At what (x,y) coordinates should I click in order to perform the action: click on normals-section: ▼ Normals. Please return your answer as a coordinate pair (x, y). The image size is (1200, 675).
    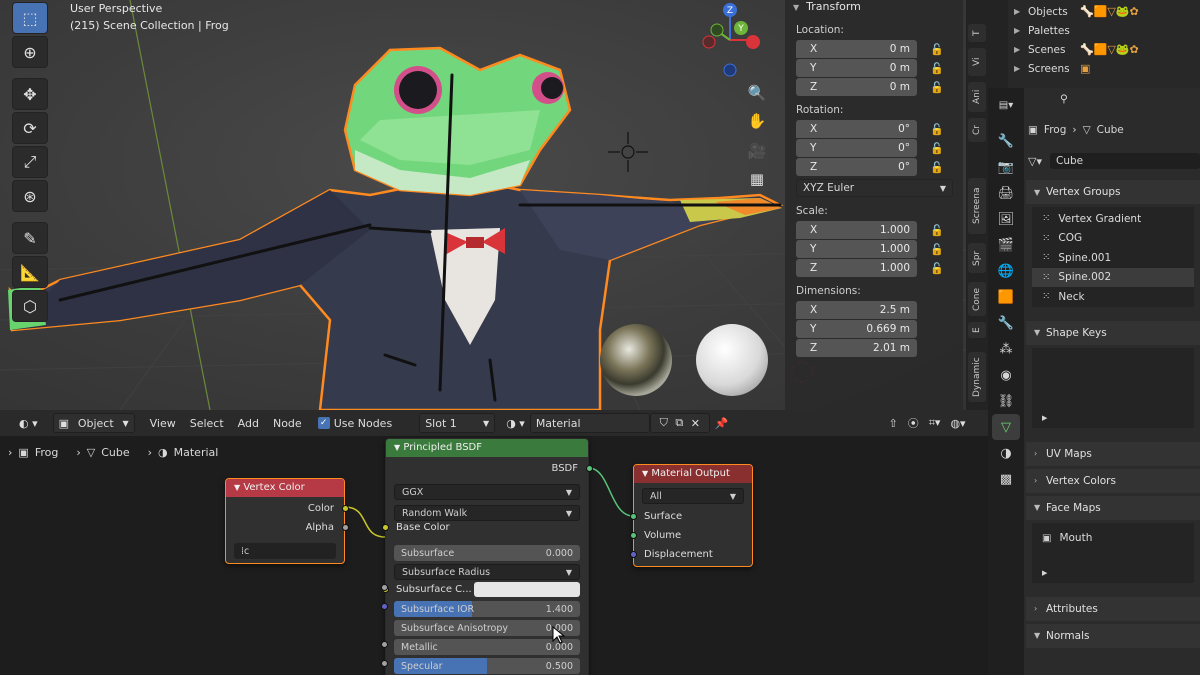
    Looking at the image, I should click on (1113, 635).